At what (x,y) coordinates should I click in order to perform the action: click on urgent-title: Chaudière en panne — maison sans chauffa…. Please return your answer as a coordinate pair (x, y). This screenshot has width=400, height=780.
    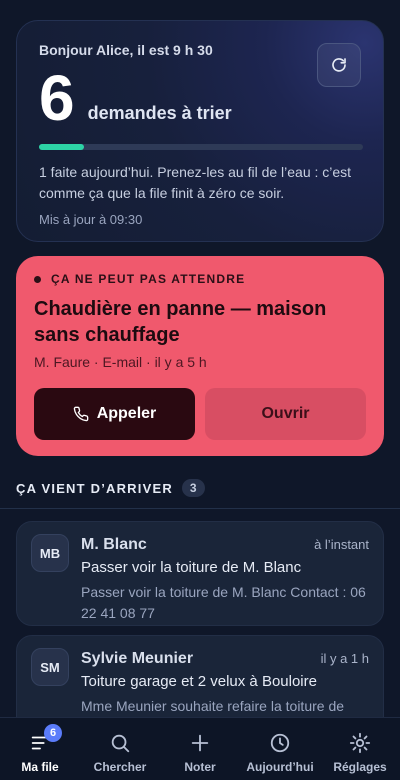
    Looking at the image, I should click on (180, 322).